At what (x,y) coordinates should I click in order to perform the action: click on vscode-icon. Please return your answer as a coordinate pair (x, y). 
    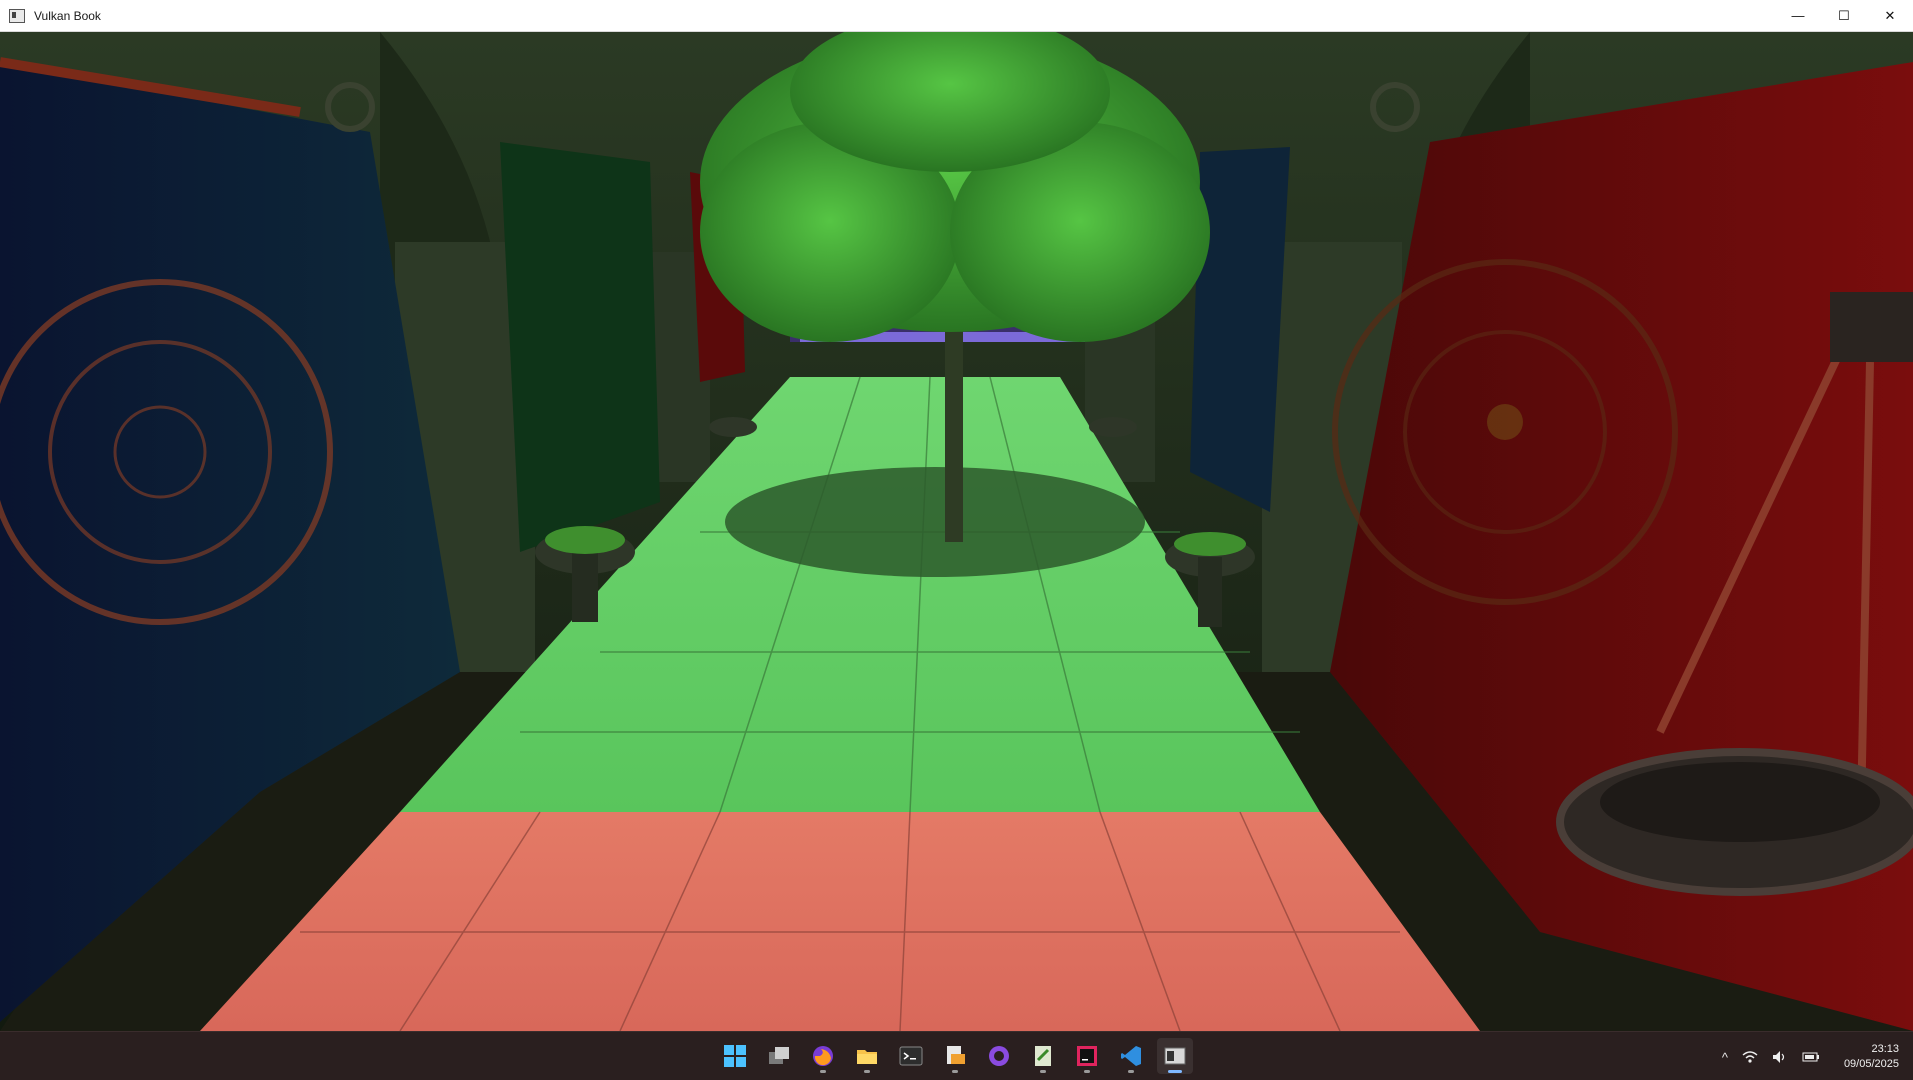
    Looking at the image, I should click on (1131, 1056).